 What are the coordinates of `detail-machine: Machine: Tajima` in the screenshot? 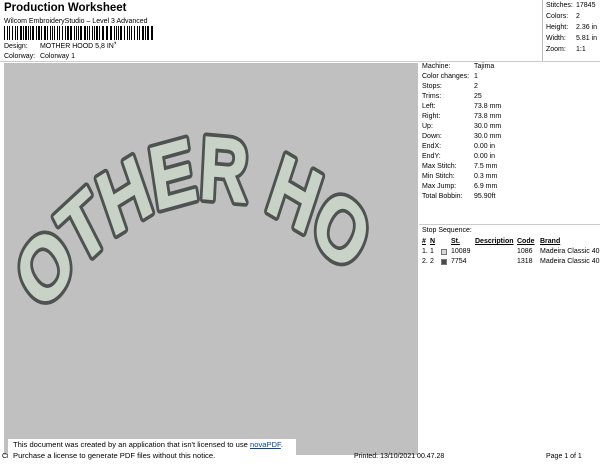 It's located at (458, 66).